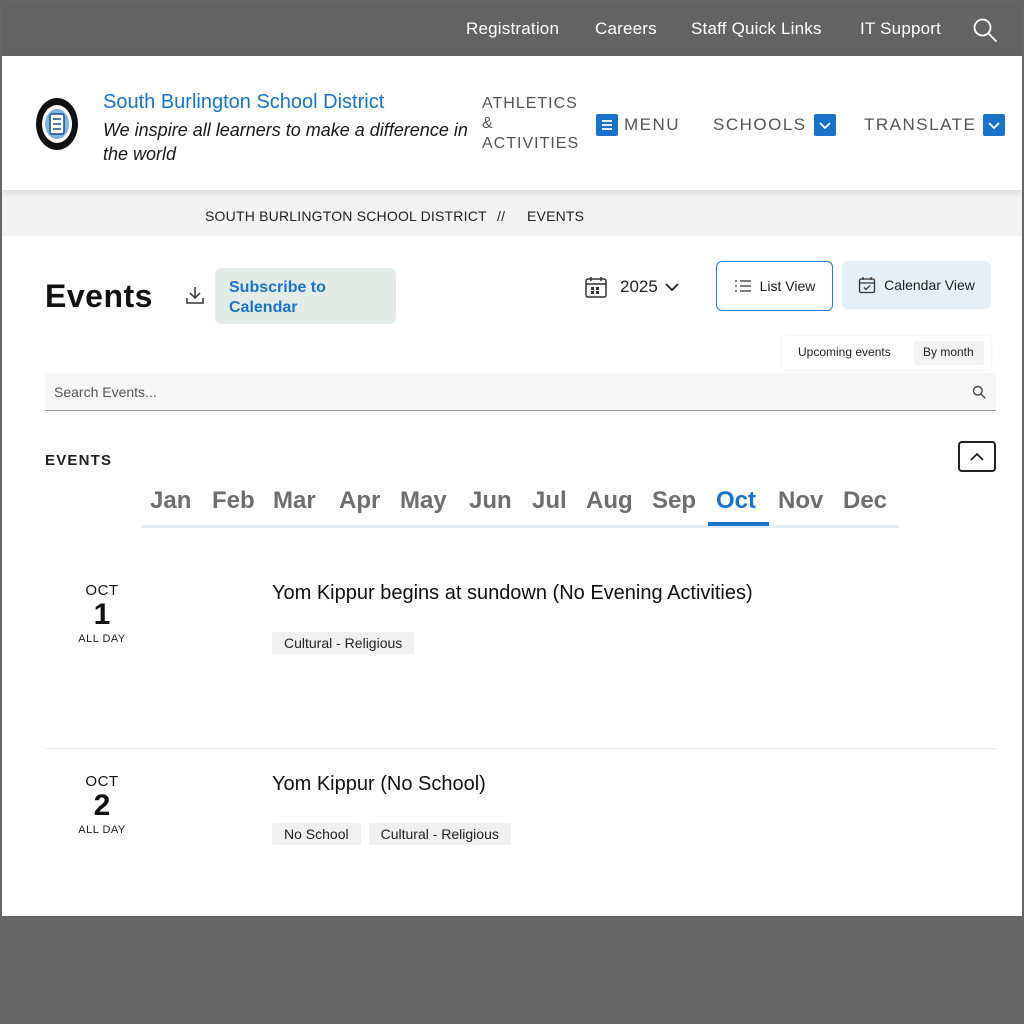 This screenshot has width=1024, height=1024. Describe the element at coordinates (99, 296) in the screenshot. I see `page-title: Events` at that location.